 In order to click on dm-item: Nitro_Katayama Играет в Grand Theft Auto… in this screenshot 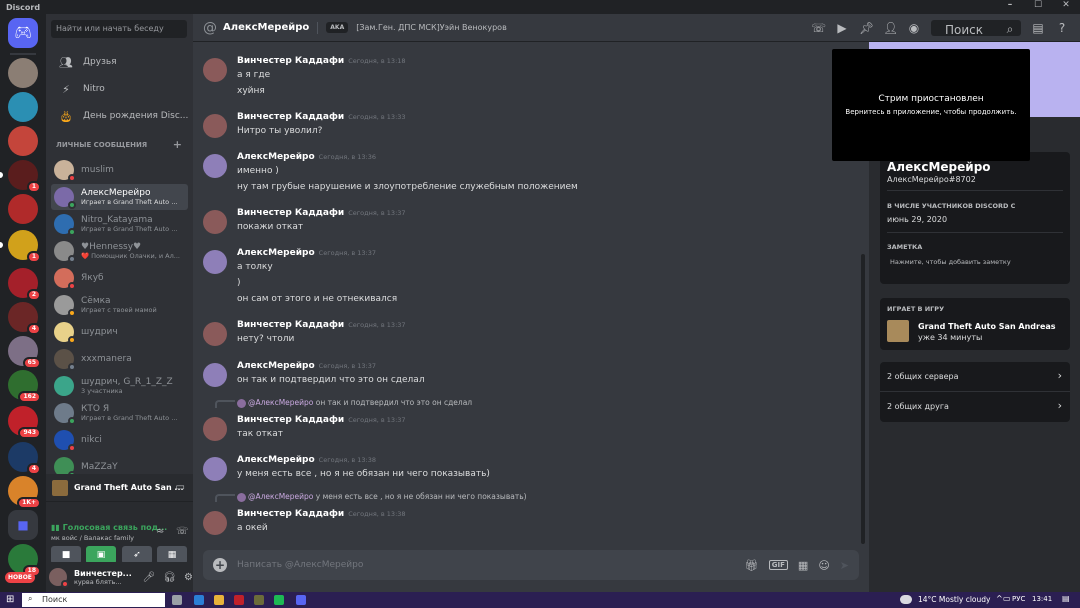, I will do `click(119, 224)`.